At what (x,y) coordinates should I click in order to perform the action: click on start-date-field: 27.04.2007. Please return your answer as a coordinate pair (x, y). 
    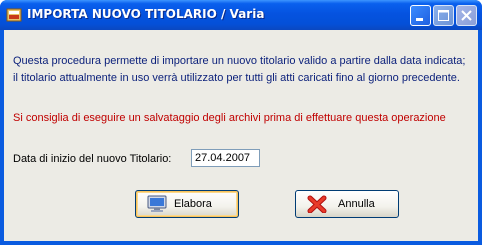
    Looking at the image, I should click on (225, 158).